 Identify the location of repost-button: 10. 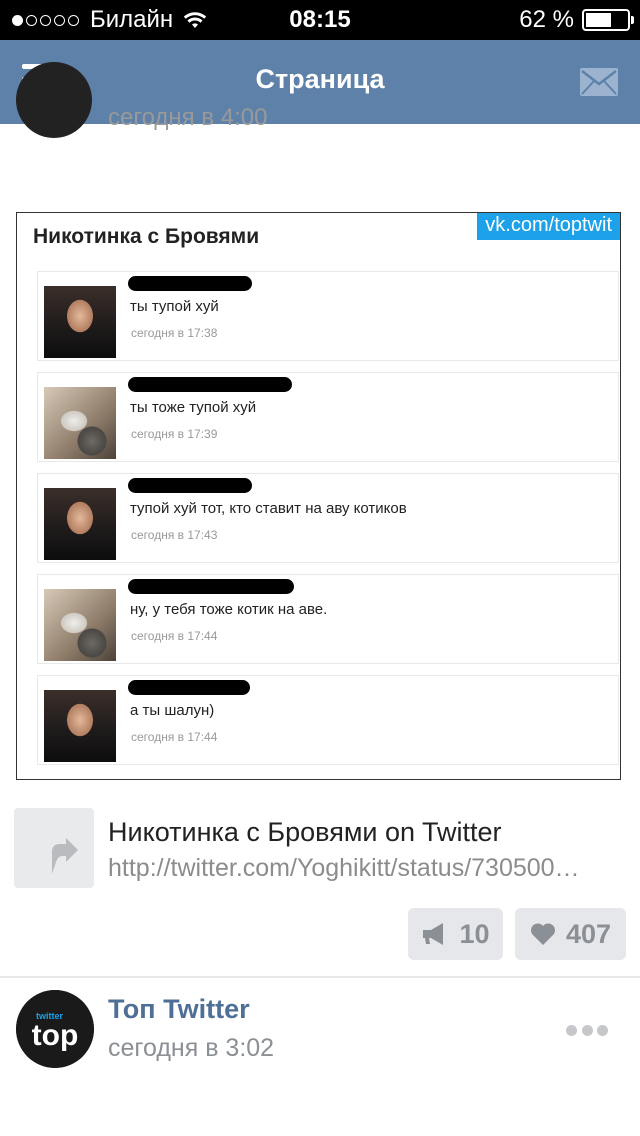
(455, 934).